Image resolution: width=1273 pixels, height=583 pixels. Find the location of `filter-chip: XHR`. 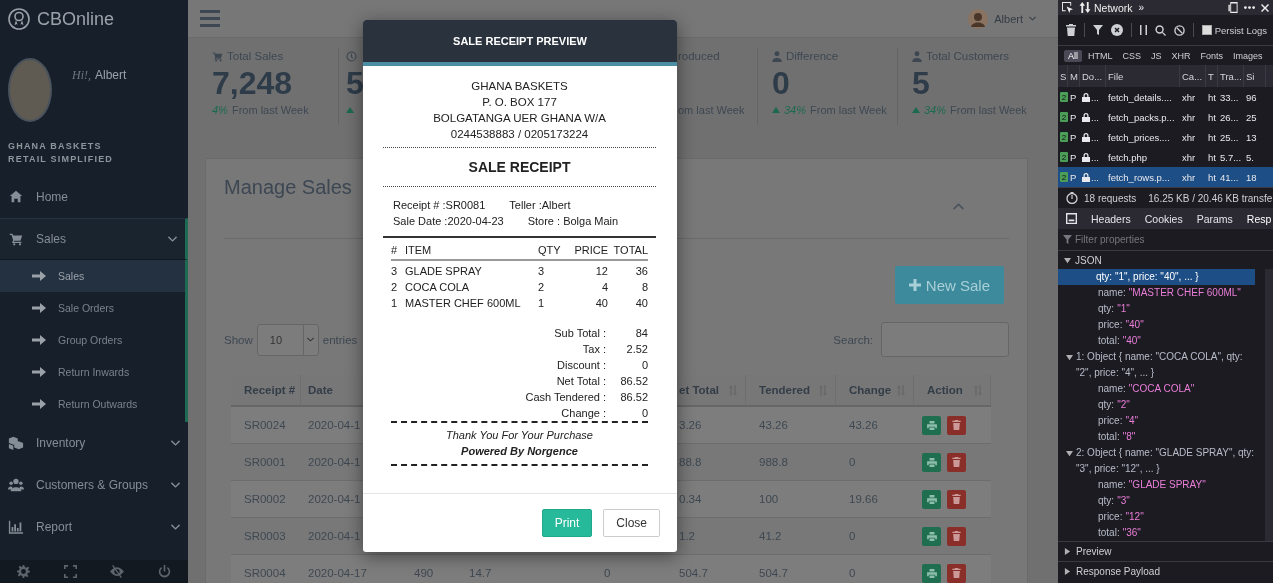

filter-chip: XHR is located at coordinates (1181, 55).